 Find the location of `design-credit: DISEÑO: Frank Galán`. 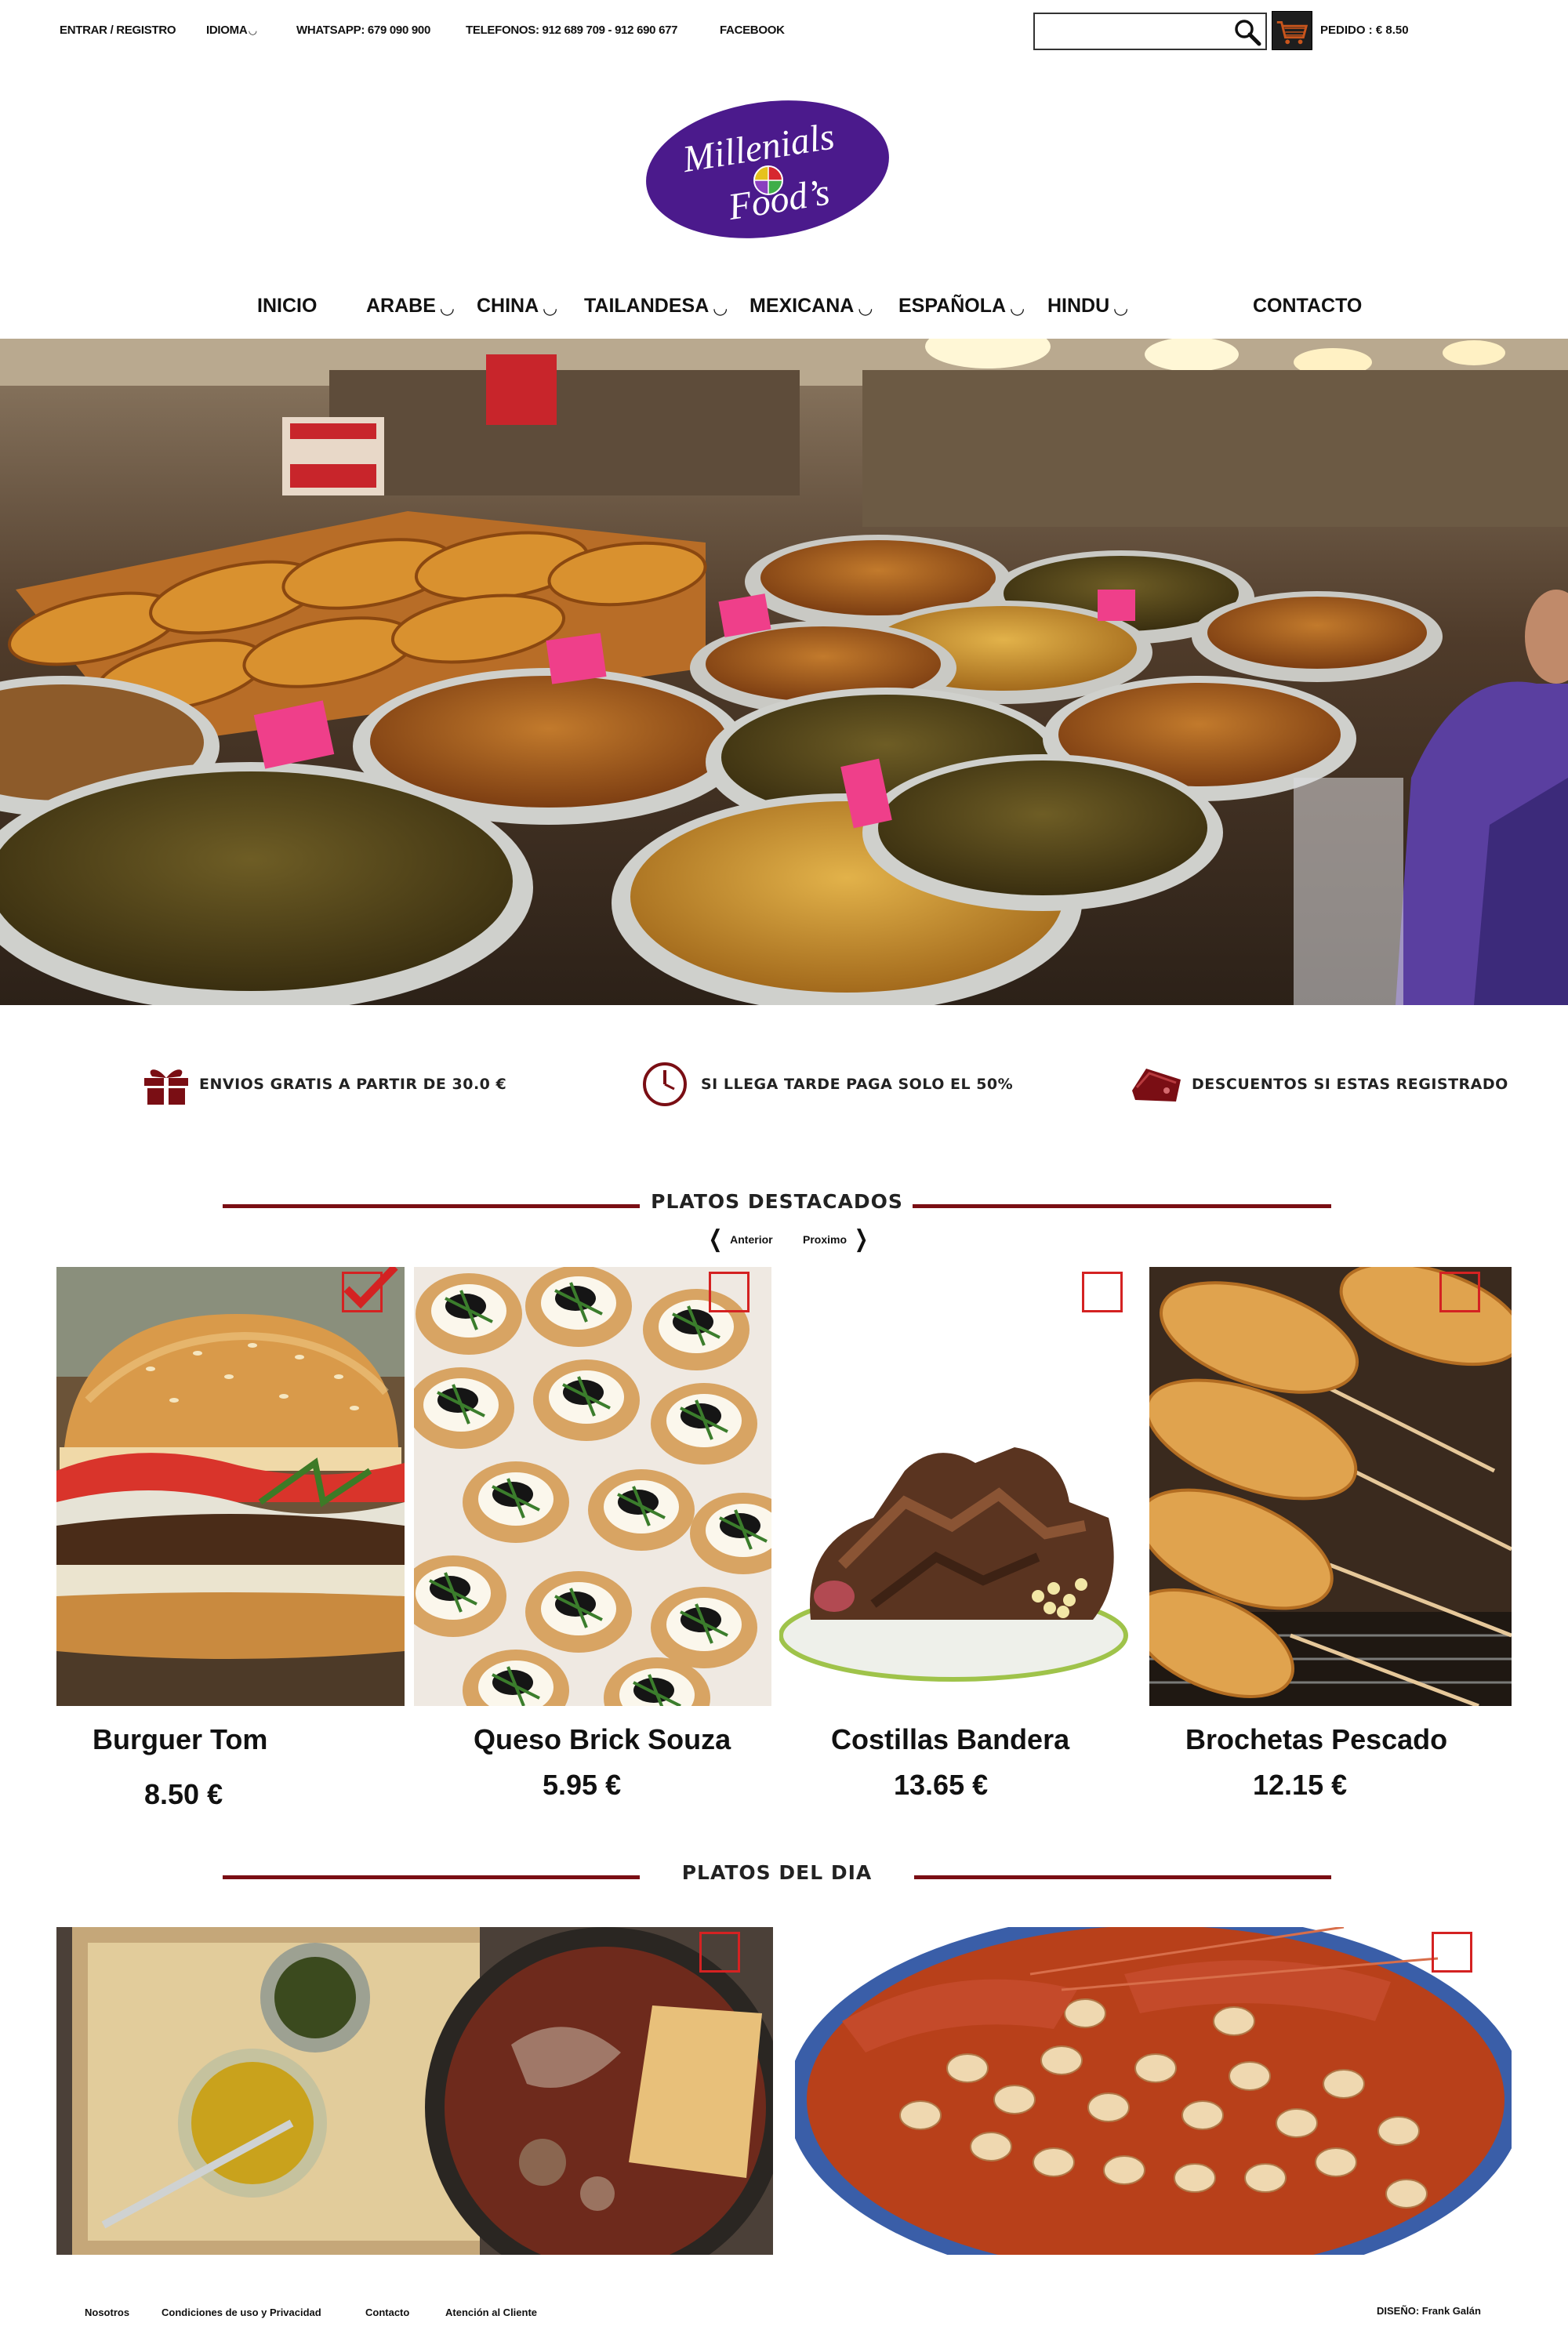

design-credit: DISEÑO: Frank Galán is located at coordinates (1429, 2311).